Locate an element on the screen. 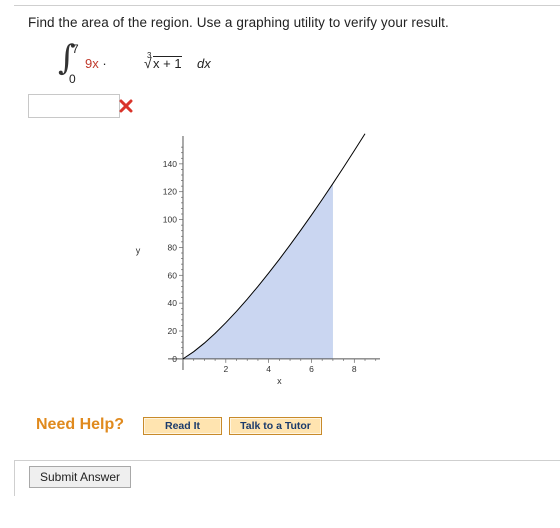  y-tick-label: 40 is located at coordinates (173, 303).